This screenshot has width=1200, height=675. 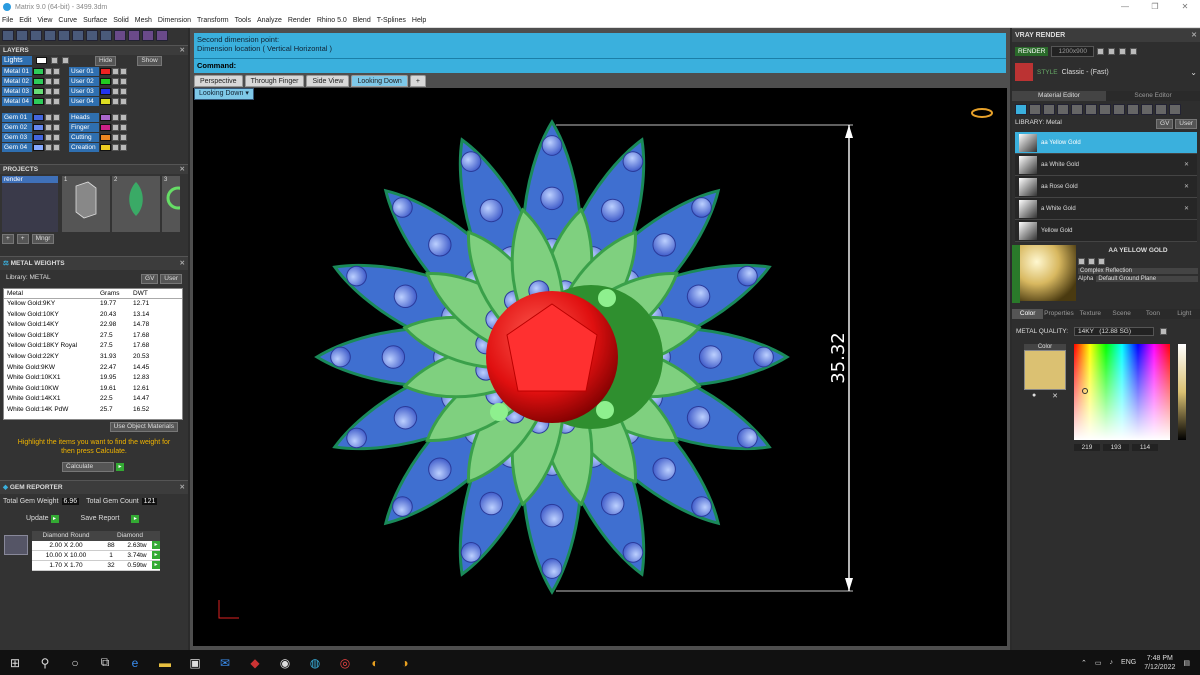 I want to click on menu-help: Help, so click(x=419, y=20).